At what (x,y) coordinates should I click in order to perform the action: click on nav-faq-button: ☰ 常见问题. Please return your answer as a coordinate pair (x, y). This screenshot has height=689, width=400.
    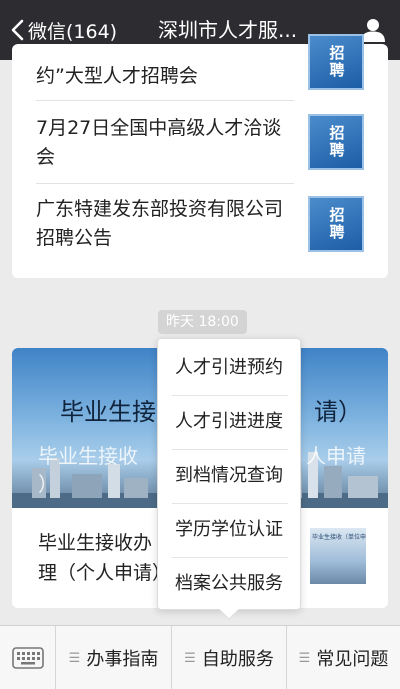
    Looking at the image, I should click on (343, 657).